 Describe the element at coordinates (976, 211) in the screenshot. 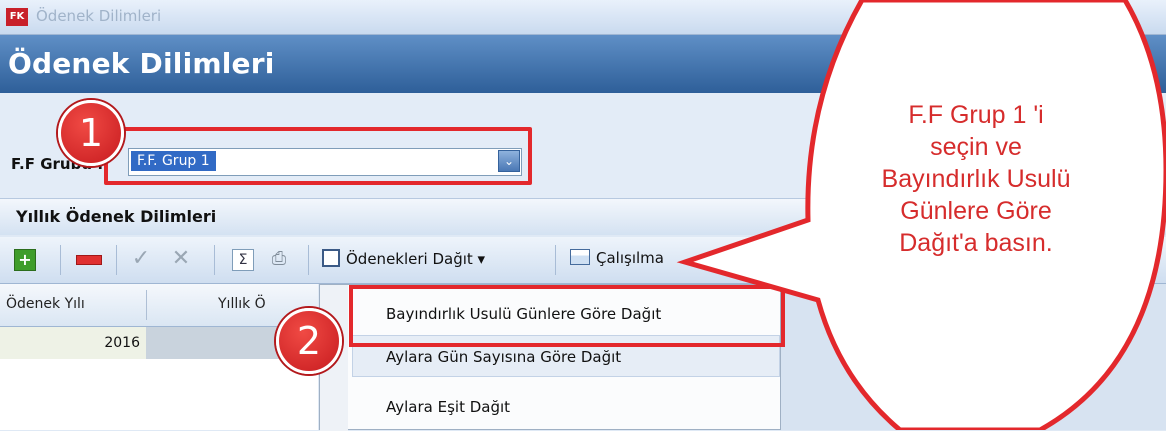

I see `callout-line: Günlere Göre` at that location.